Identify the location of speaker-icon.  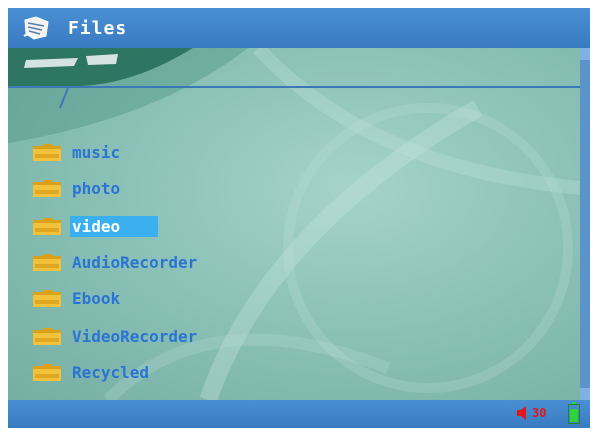
(521, 413).